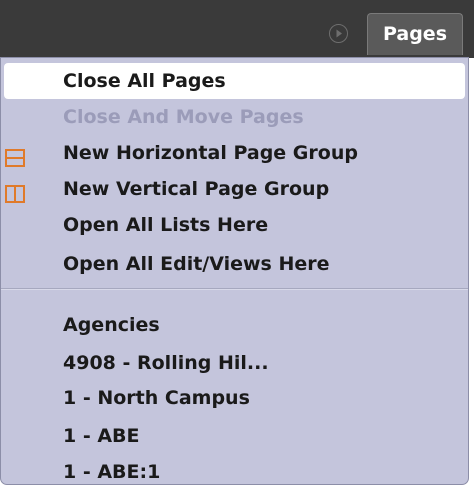  I want to click on menu-item-label: New Vertical Page Group, so click(196, 189).